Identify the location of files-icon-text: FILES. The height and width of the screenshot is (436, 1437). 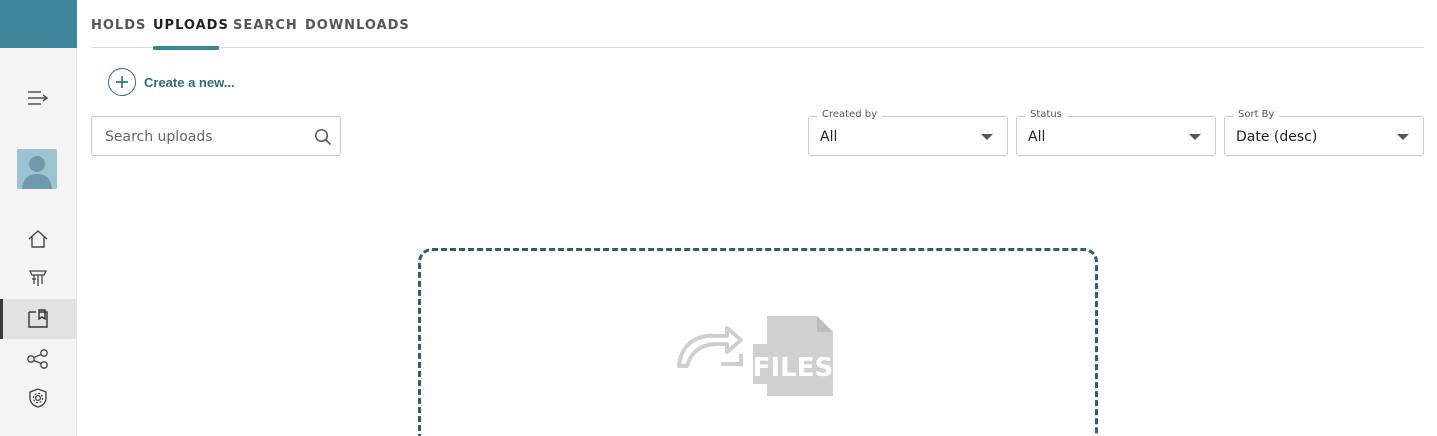
(793, 368).